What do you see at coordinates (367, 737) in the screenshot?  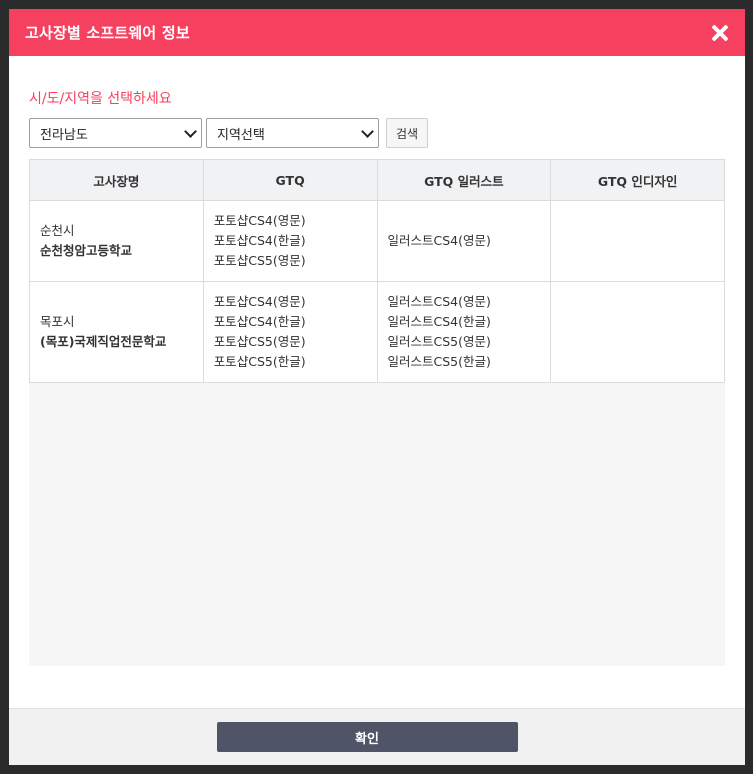 I see `confirm-button: 확인` at bounding box center [367, 737].